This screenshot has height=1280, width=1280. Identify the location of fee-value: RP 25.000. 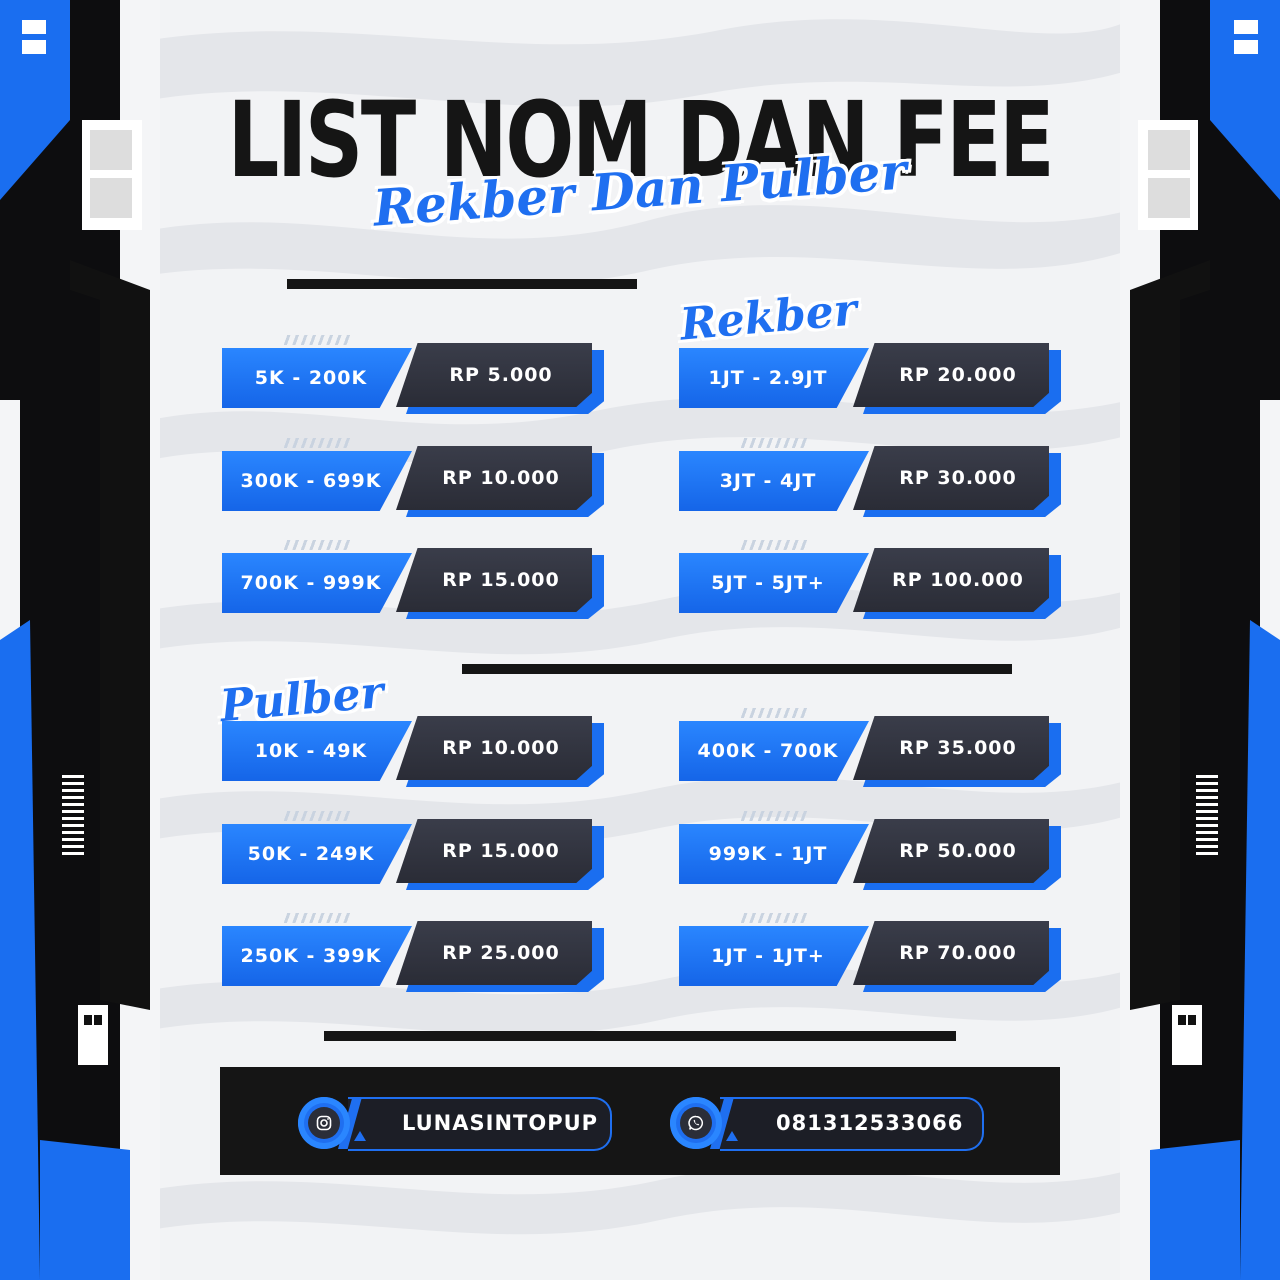
(494, 953).